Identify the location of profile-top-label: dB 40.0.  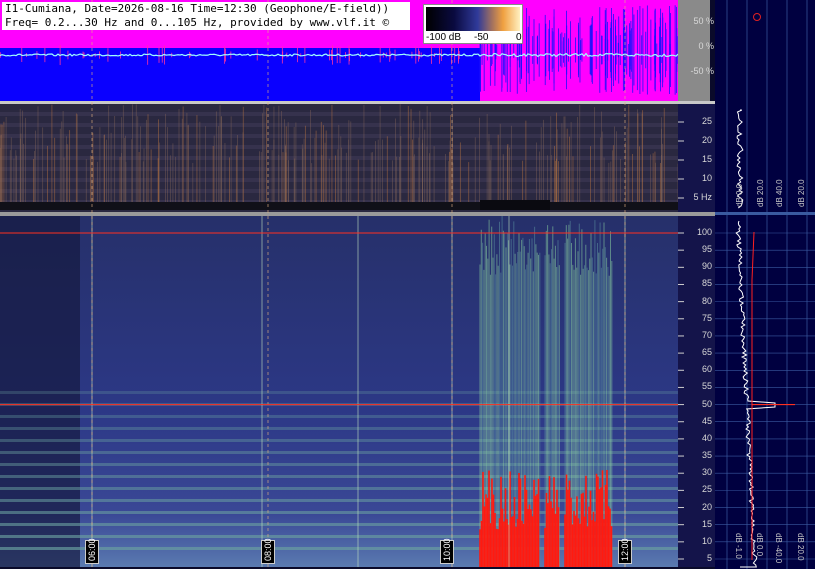
(779, 193).